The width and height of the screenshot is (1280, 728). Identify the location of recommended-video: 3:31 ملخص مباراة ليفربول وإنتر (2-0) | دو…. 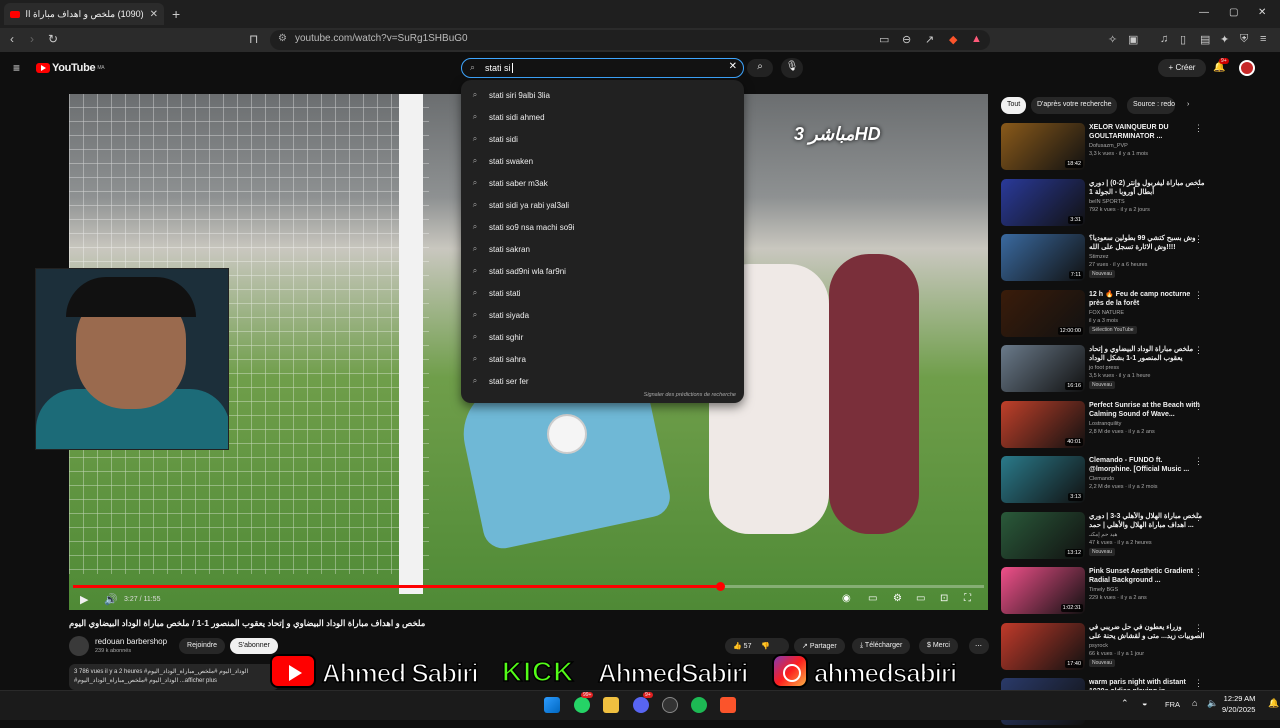
(1136, 203).